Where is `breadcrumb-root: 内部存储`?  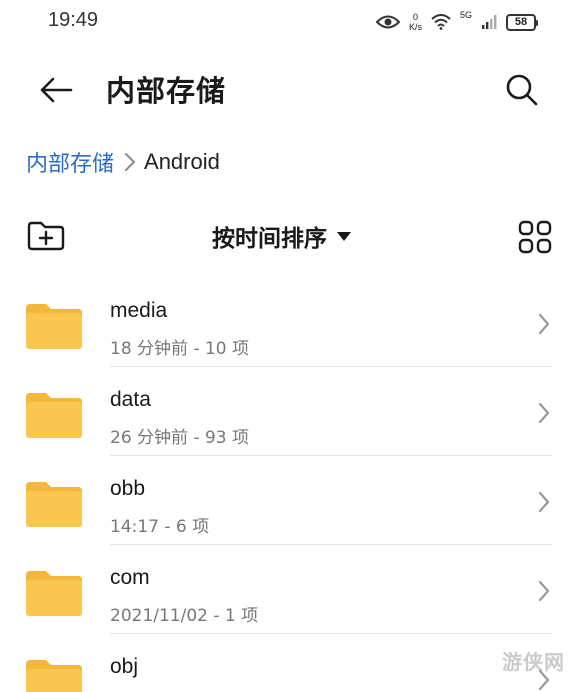 breadcrumb-root: 内部存储 is located at coordinates (70, 162).